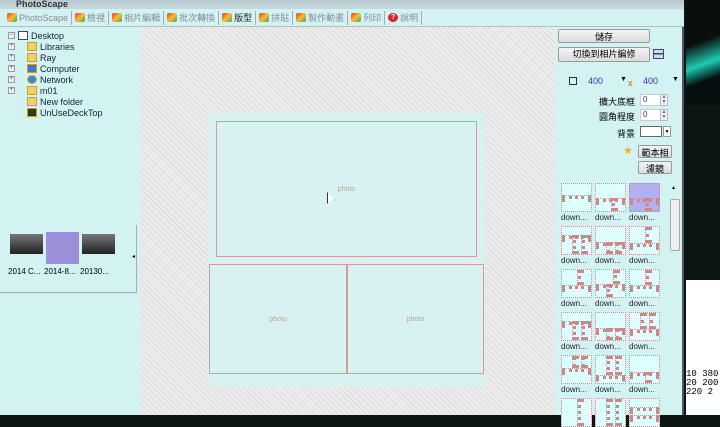 This screenshot has width=720, height=427. I want to click on tree-item-label: Libraries, so click(57, 46).